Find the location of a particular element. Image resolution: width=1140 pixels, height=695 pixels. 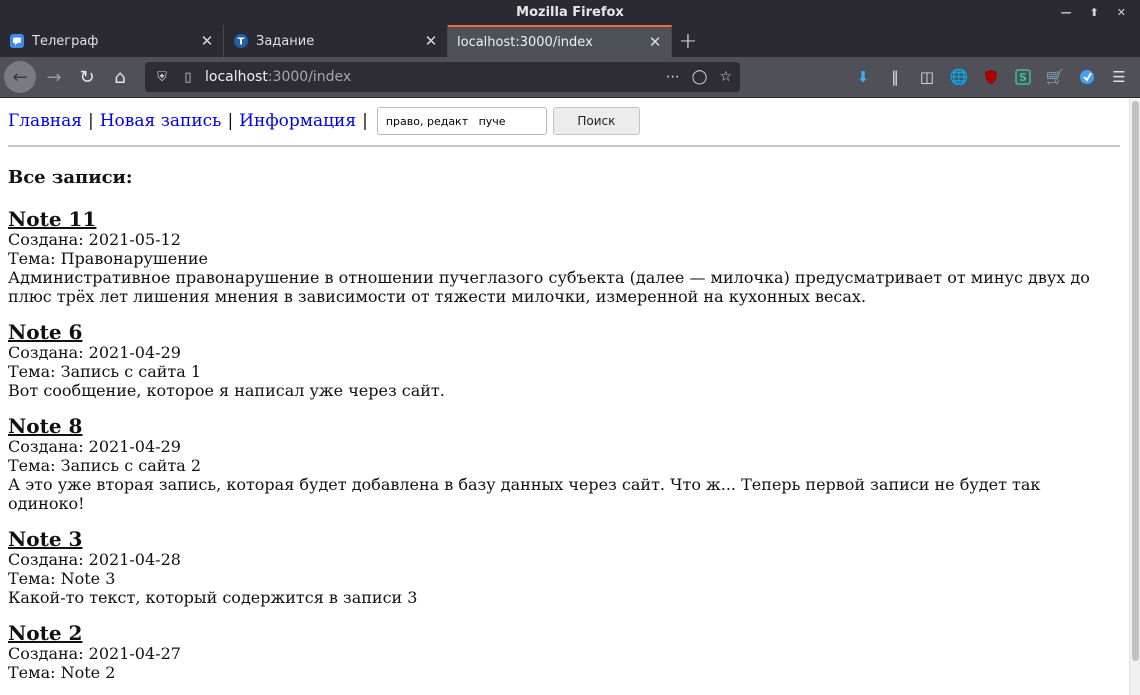

extension-blue-icon is located at coordinates (1087, 77).